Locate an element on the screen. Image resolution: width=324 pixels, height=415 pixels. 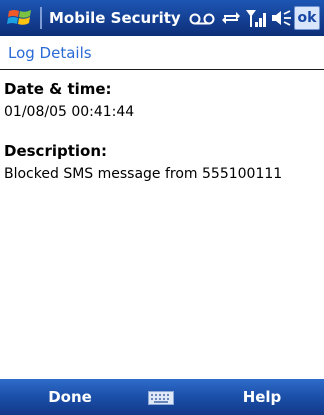
page-title: Log Details is located at coordinates (50, 53).